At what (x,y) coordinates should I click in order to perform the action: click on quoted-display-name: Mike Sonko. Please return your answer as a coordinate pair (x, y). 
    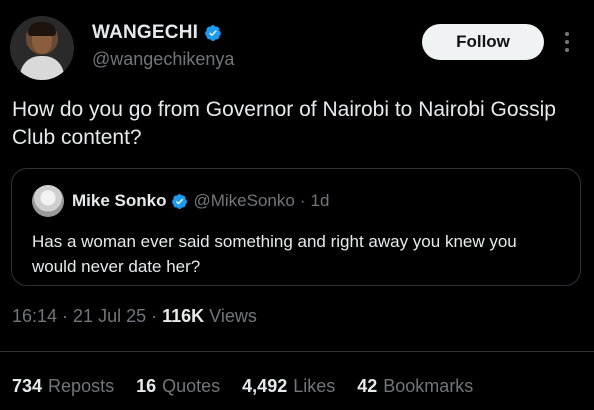
    Looking at the image, I should click on (119, 201).